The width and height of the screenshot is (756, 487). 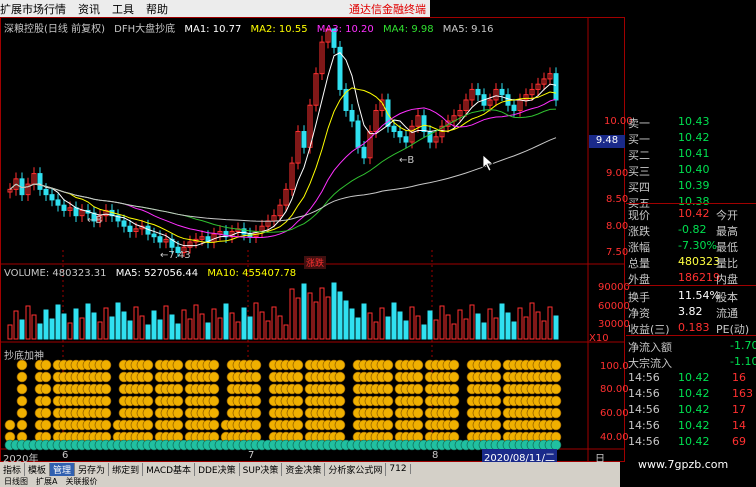 I want to click on bottom-tab: 日线图, so click(x=16, y=481).